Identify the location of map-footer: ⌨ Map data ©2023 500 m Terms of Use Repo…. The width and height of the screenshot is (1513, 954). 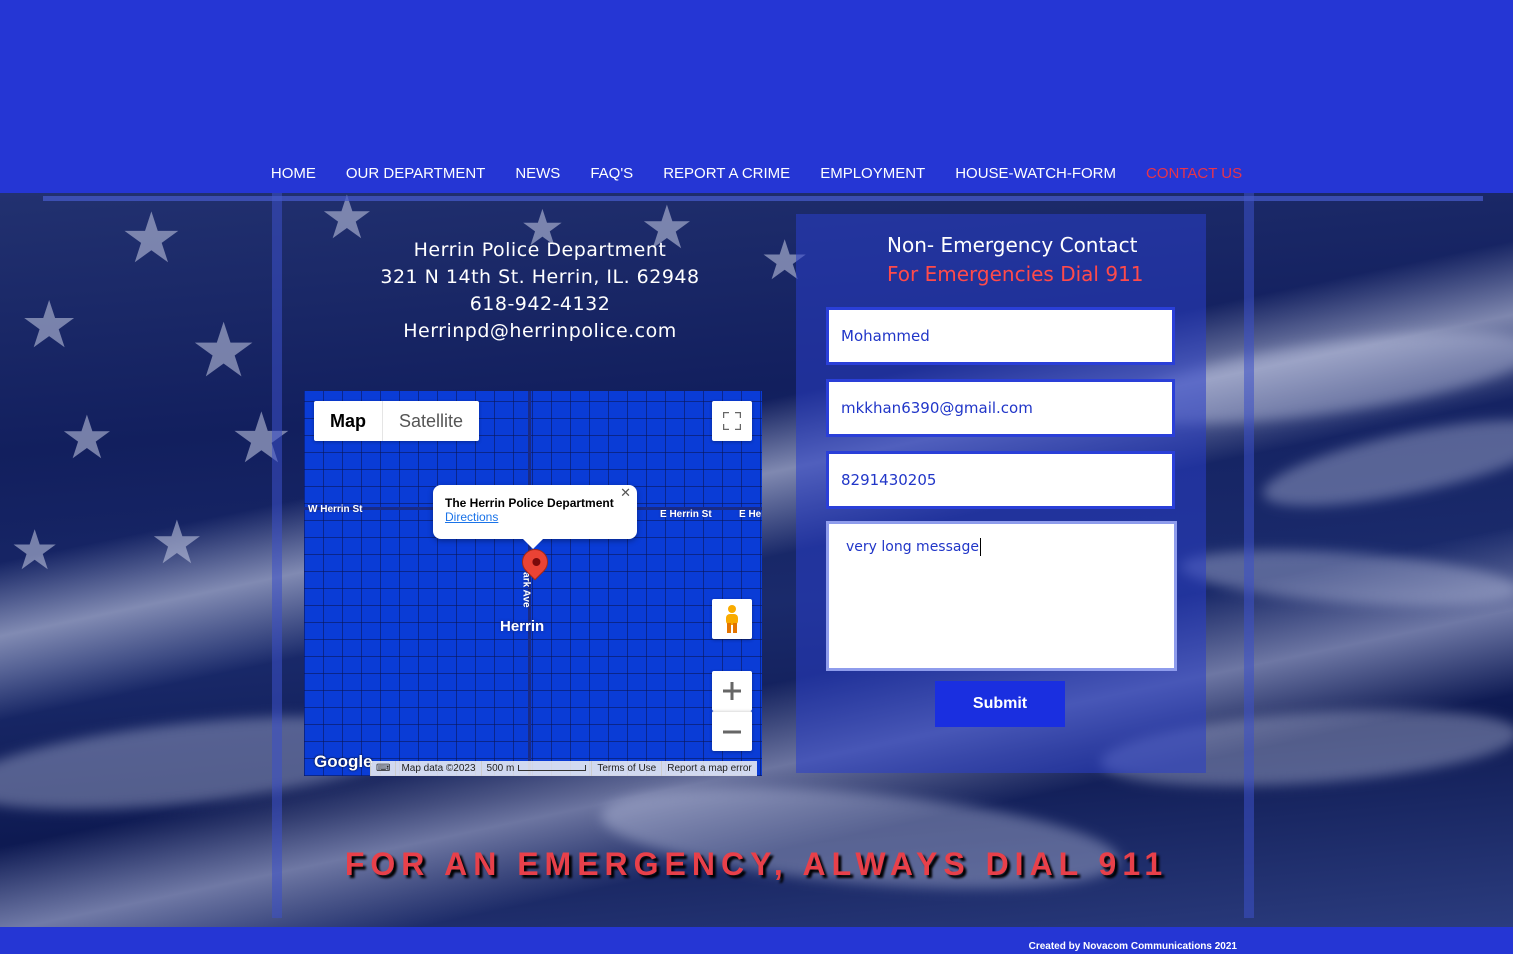
(563, 768).